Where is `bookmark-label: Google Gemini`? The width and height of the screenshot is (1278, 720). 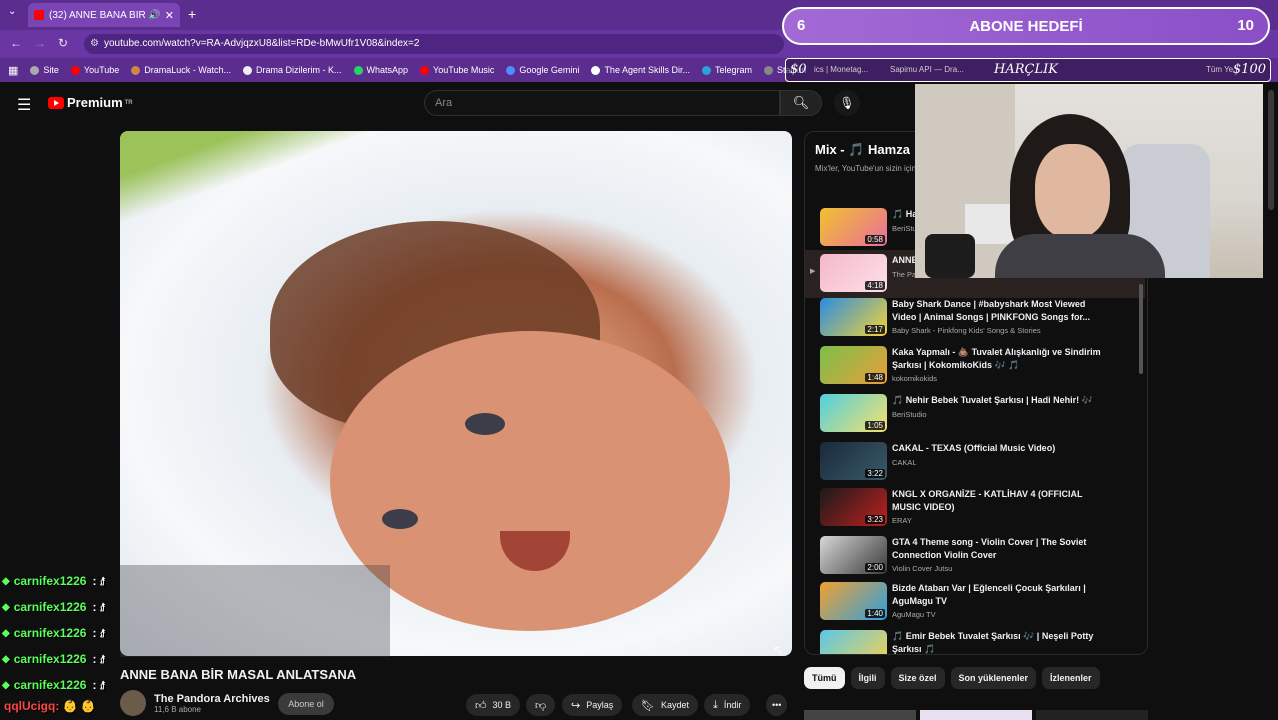 bookmark-label: Google Gemini is located at coordinates (549, 70).